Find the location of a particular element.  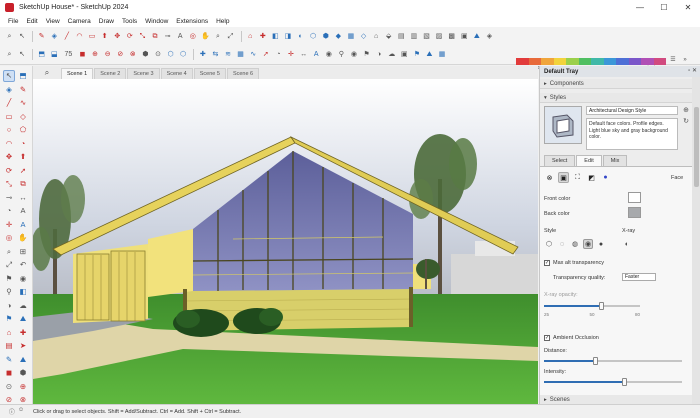

menu-view: View is located at coordinates (53, 21).